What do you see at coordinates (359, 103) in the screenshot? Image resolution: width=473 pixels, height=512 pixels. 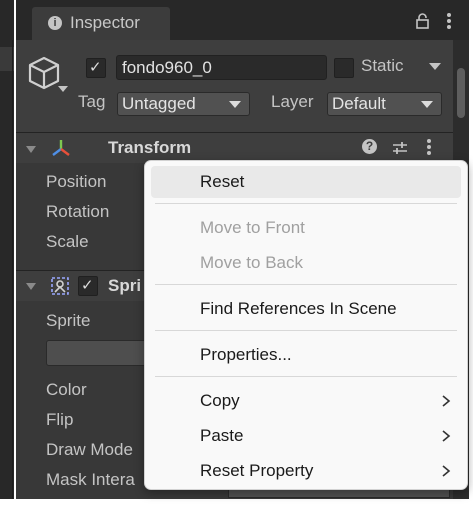 I see `layer-value: Default` at bounding box center [359, 103].